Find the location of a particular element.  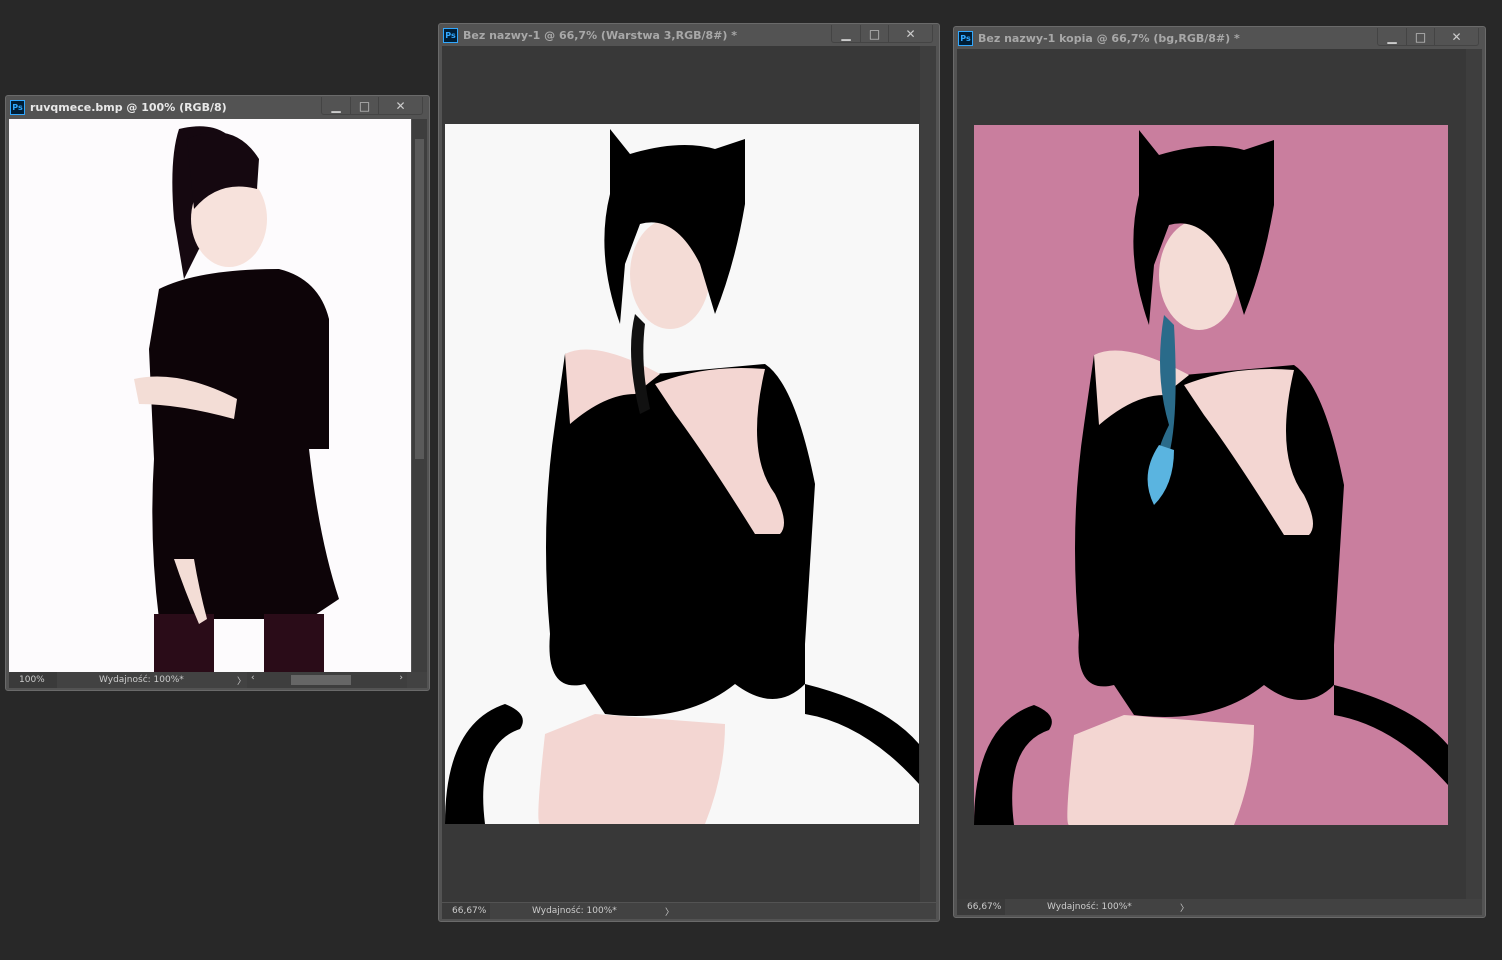

title-bar: Ps ruvqmece.bmp @ 100% (RGB/8) ▁ □ ✕ is located at coordinates (217, 107).